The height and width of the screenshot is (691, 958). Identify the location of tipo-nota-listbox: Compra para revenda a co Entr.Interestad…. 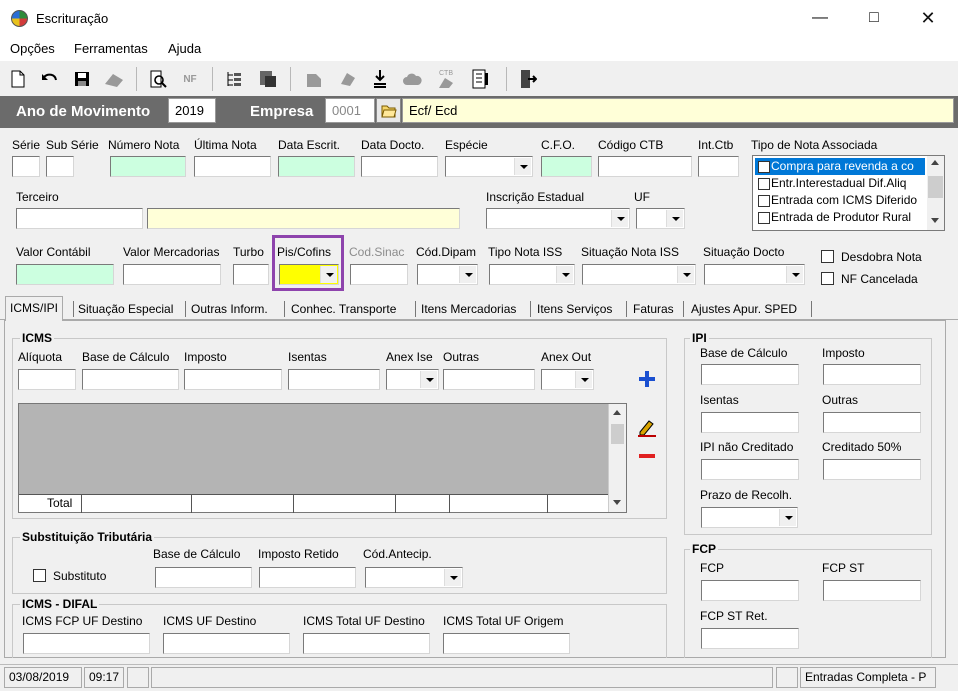
(848, 193).